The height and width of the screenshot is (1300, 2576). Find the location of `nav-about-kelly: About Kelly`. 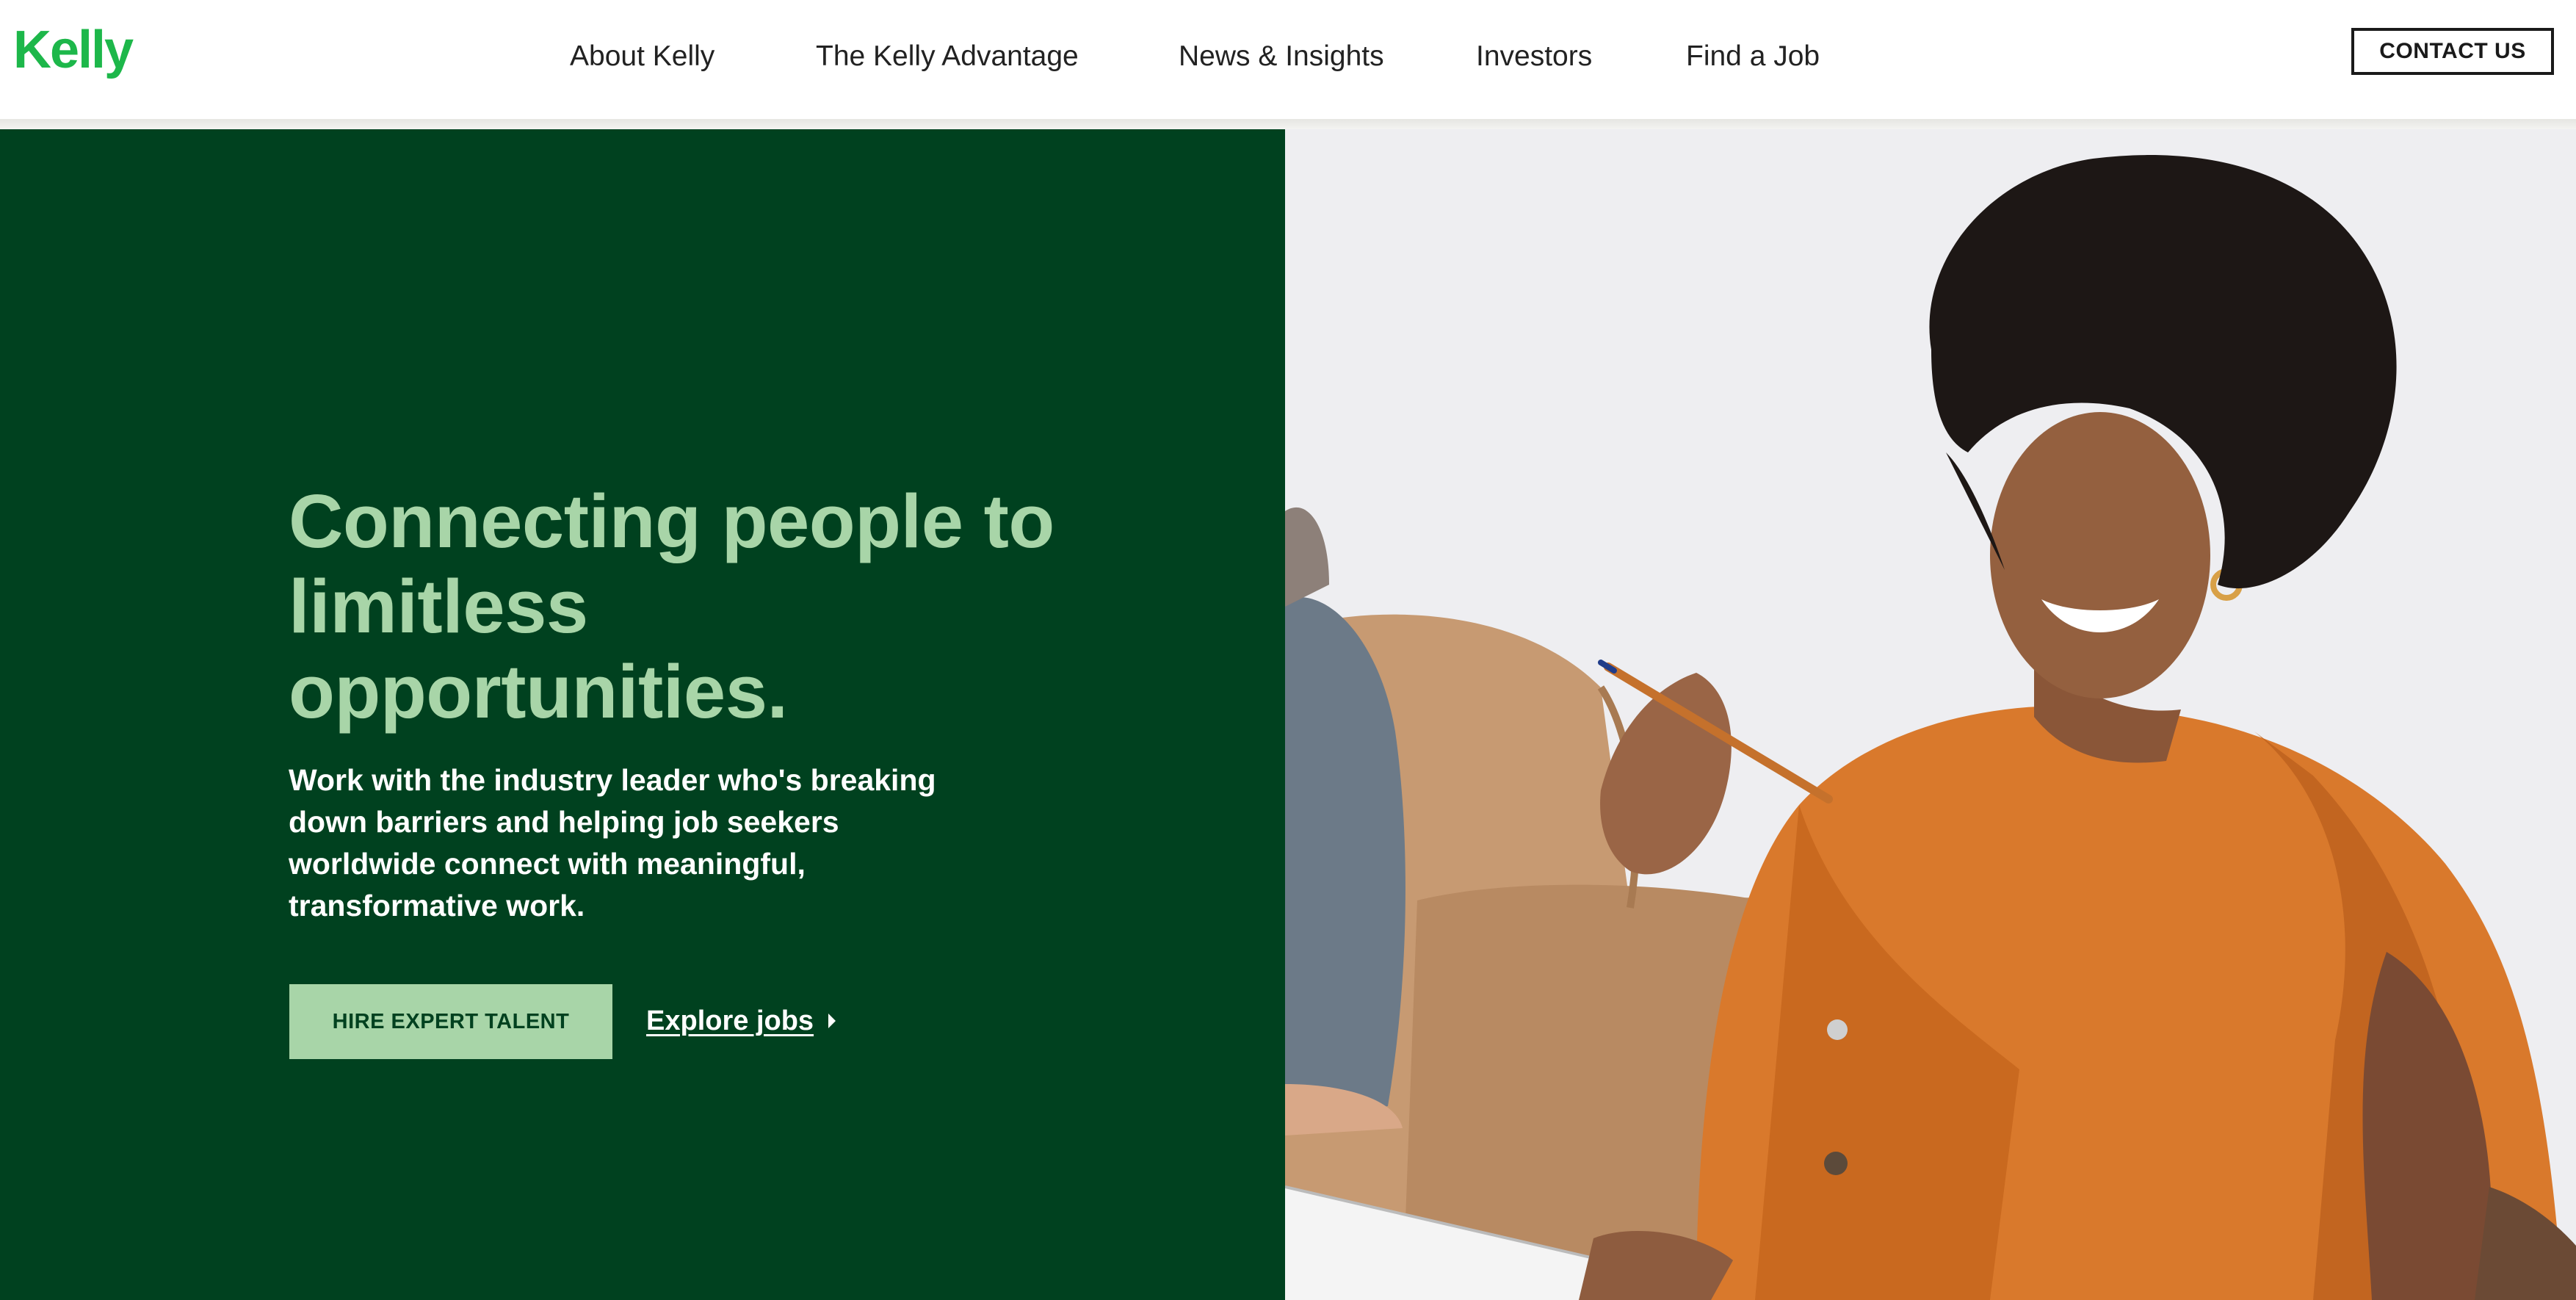

nav-about-kelly: About Kelly is located at coordinates (642, 56).